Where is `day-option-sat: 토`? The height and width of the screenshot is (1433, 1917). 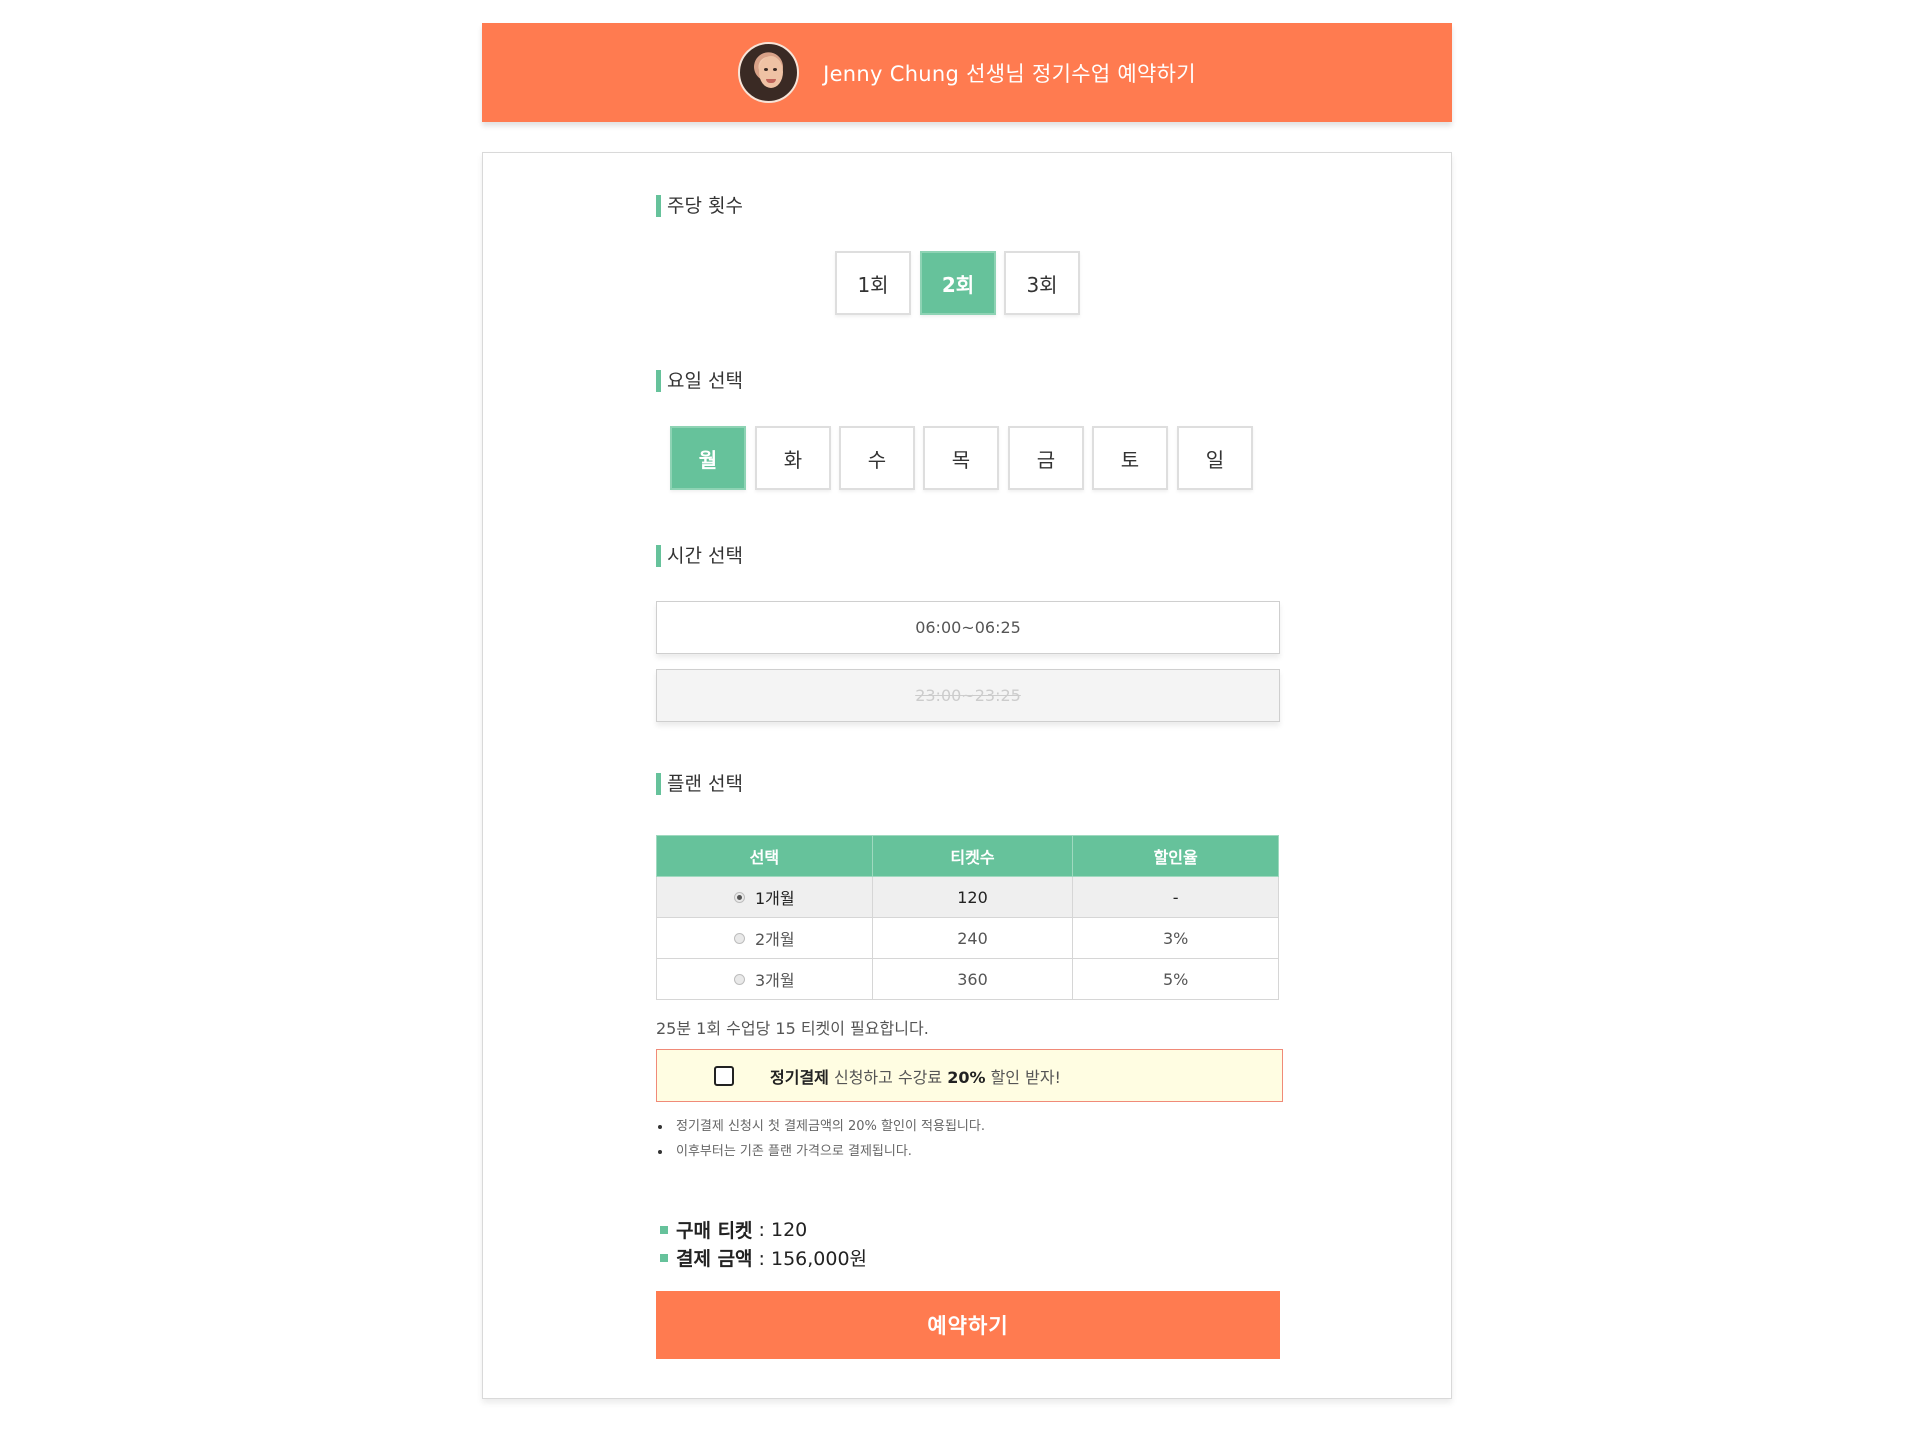 day-option-sat: 토 is located at coordinates (1130, 458).